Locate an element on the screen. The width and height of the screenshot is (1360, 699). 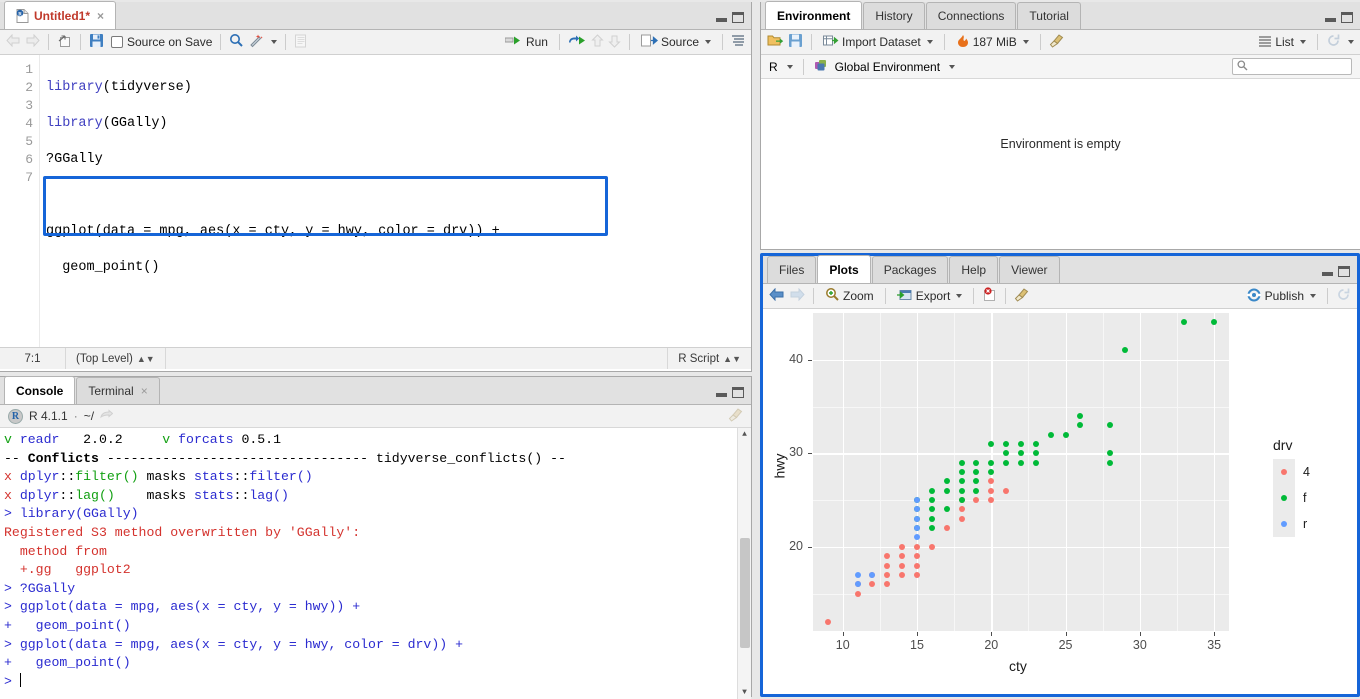
plots-window-controls is located at coordinates (1336, 271).